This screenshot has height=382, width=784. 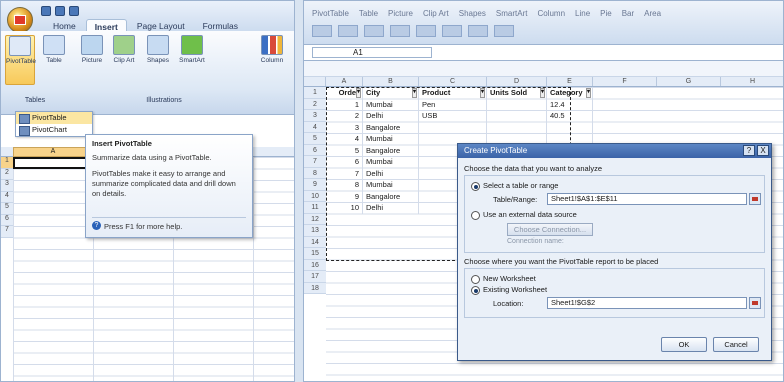 What do you see at coordinates (315, 208) in the screenshot?
I see `row-header: 11` at bounding box center [315, 208].